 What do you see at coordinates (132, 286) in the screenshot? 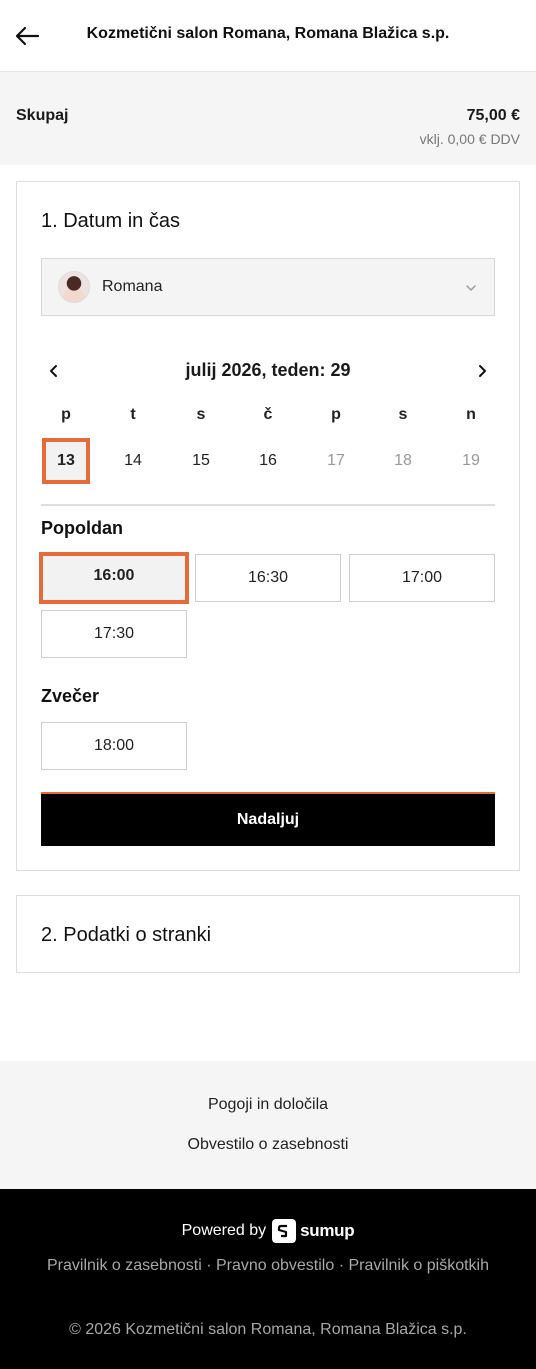
I see `staff-name: Romana` at bounding box center [132, 286].